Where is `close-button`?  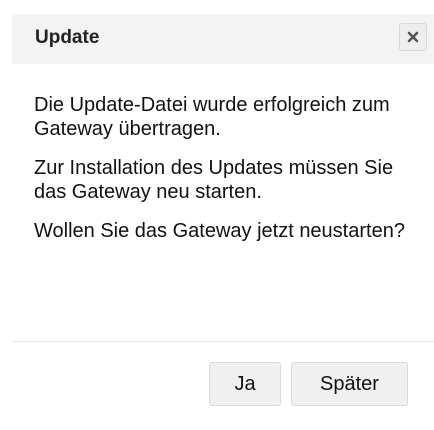 close-button is located at coordinates (413, 37).